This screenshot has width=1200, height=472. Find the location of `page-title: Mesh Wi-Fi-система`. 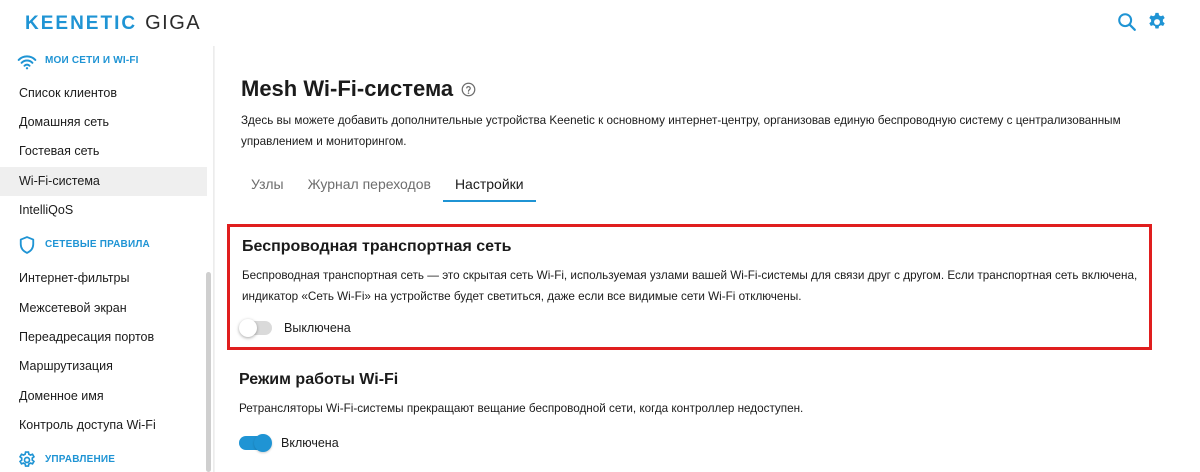

page-title: Mesh Wi-Fi-система is located at coordinates (347, 88).